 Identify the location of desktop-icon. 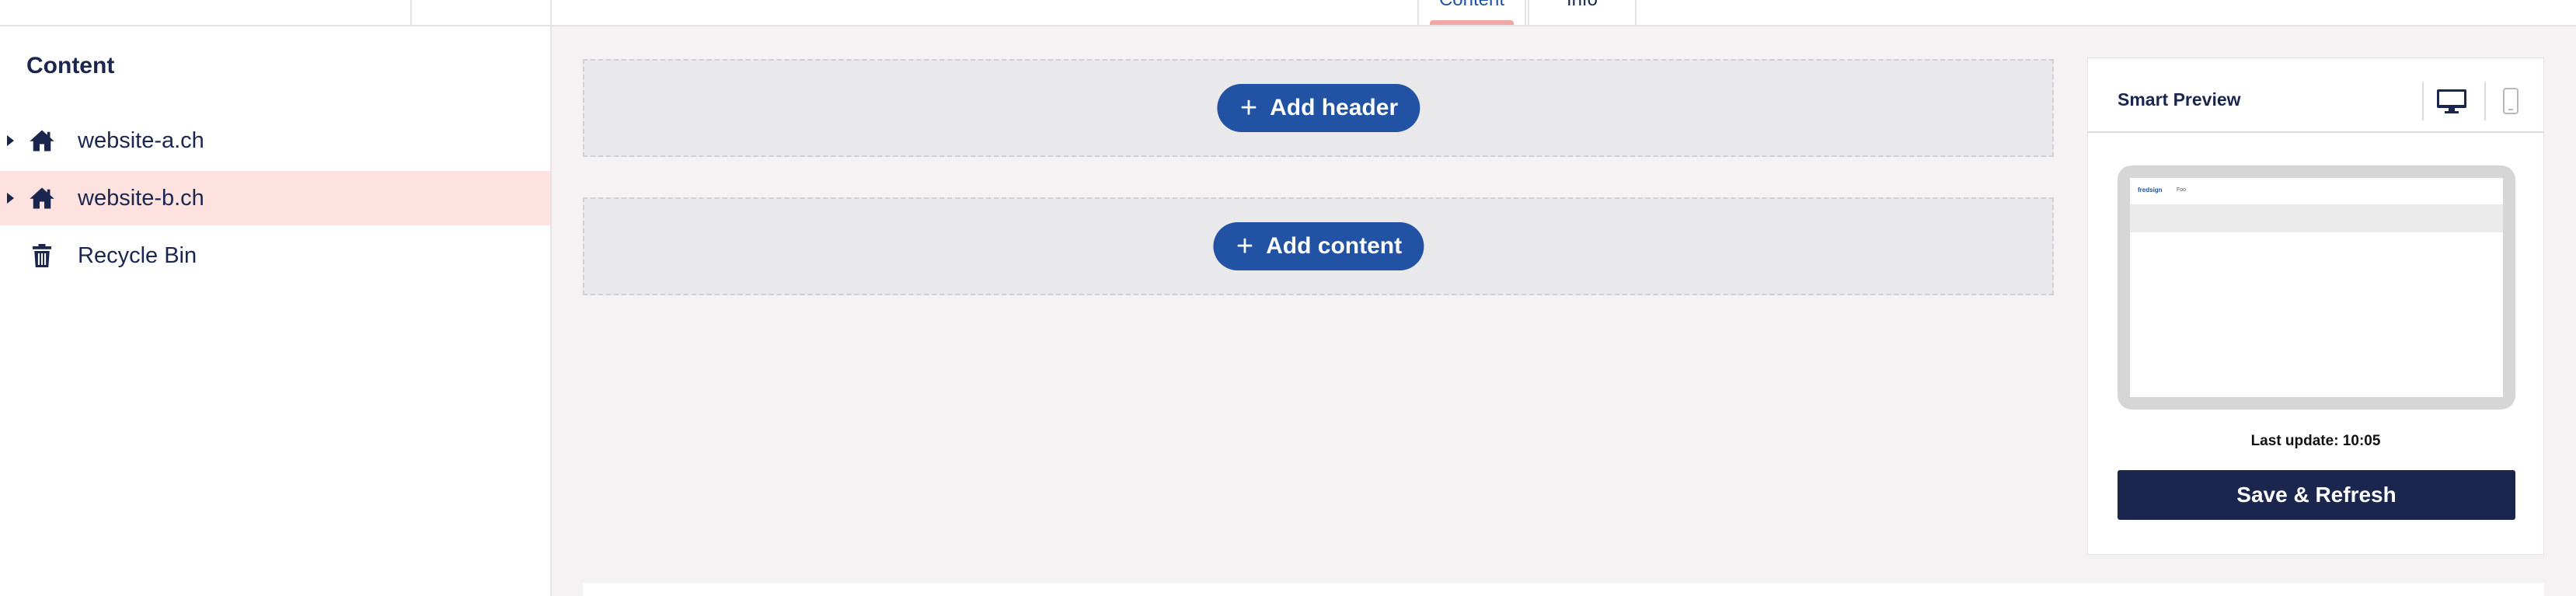
(2451, 101).